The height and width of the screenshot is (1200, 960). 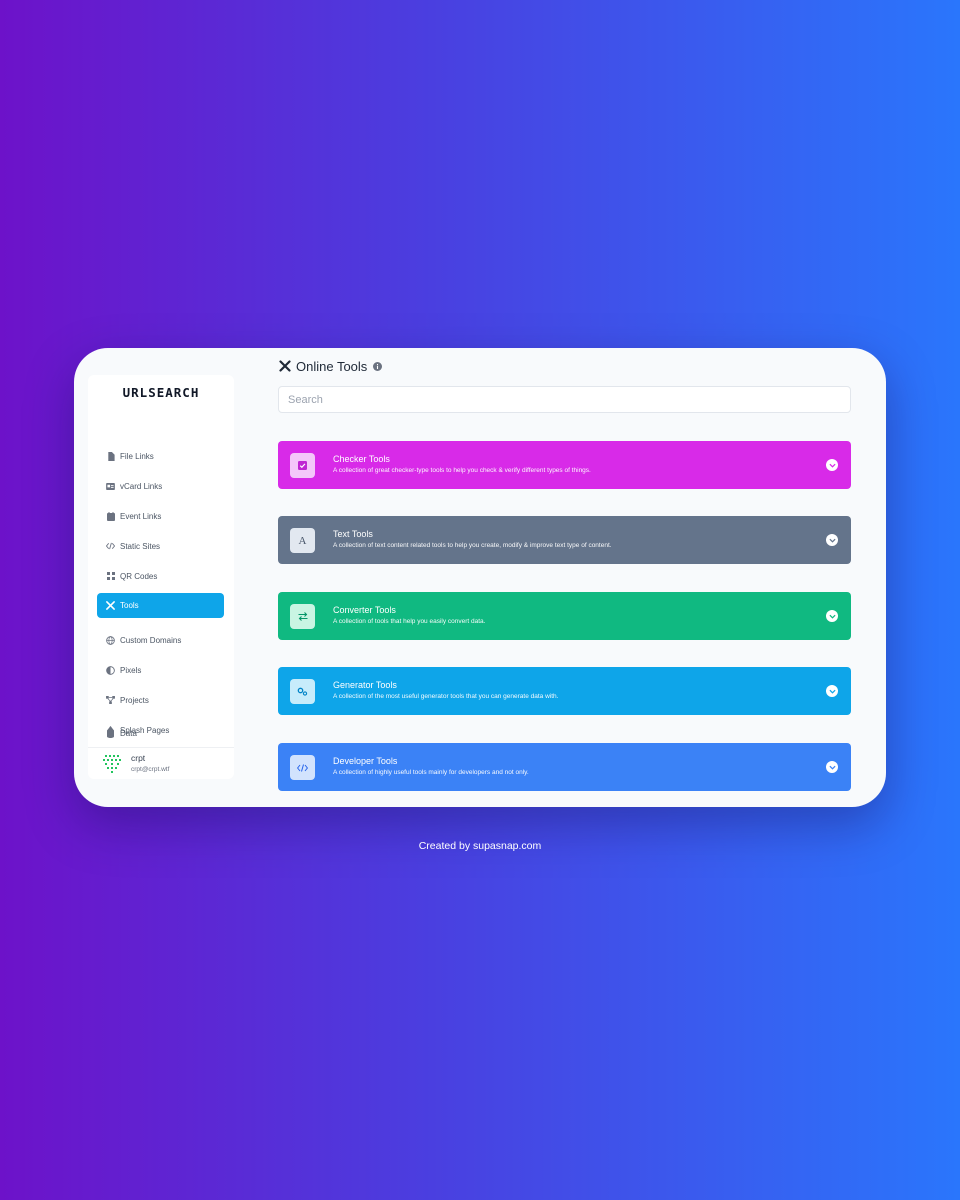 I want to click on sidebar-item-projects: Projects, so click(x=160, y=700).